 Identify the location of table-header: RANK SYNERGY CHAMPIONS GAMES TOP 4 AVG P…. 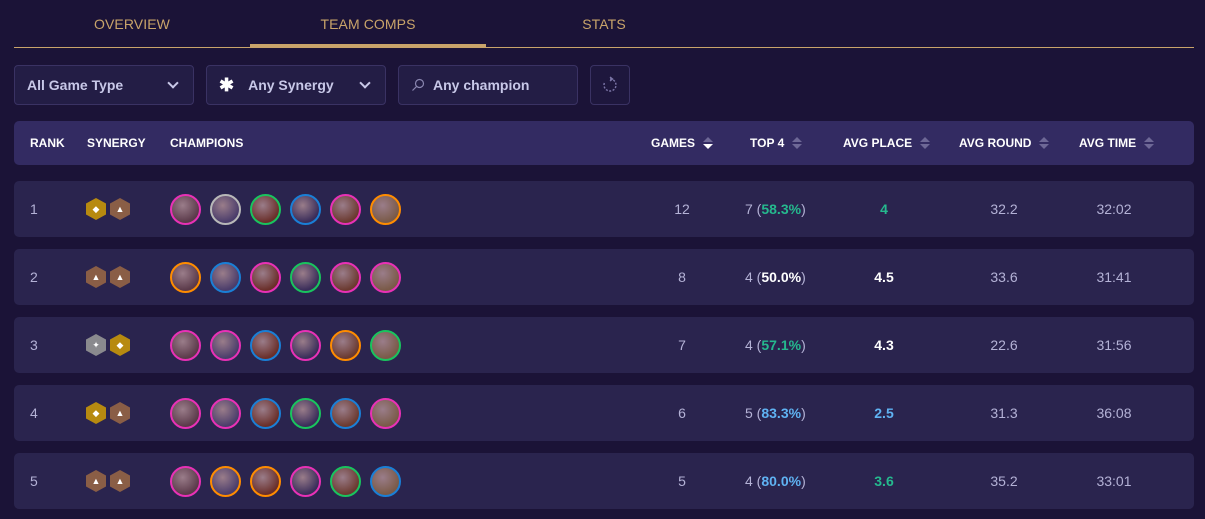
(604, 143).